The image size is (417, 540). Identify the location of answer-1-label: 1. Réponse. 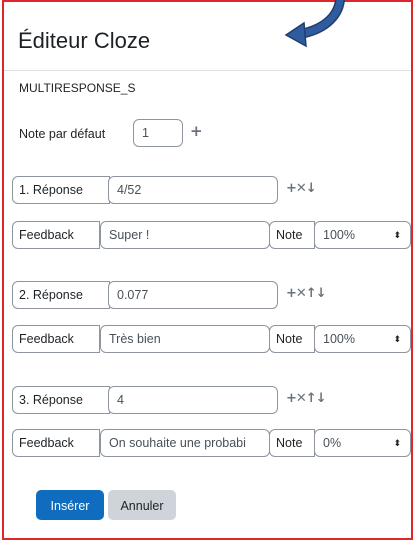
(61, 190).